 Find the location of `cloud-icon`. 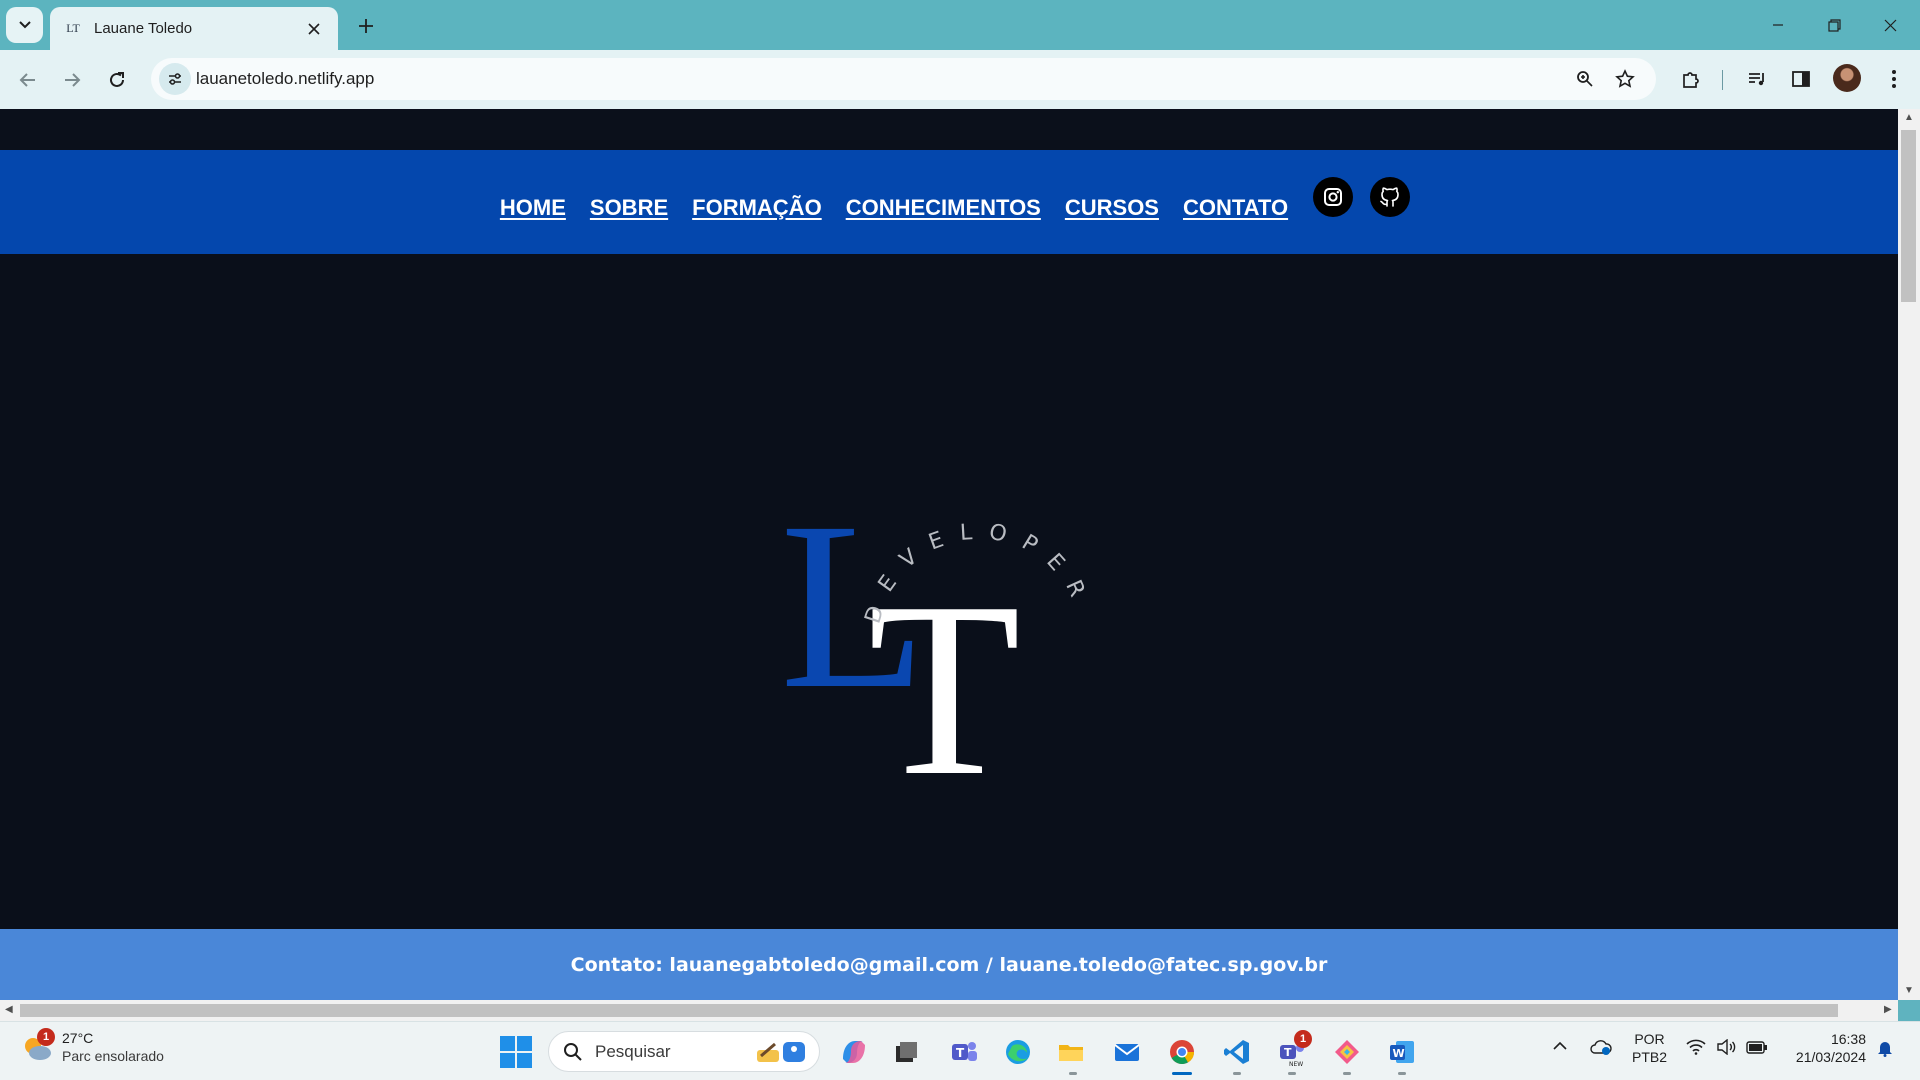

cloud-icon is located at coordinates (1601, 1047).